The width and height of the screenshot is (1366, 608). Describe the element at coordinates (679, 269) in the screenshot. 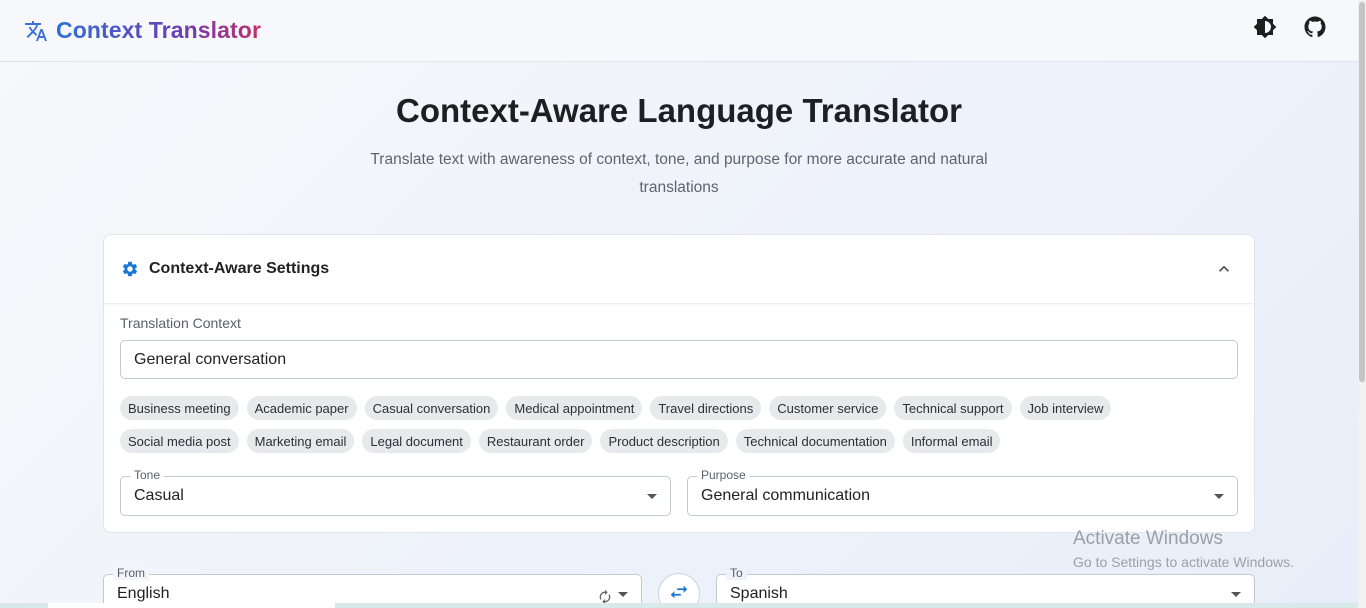

I see `context-settings-header: Context-Aware Settings` at that location.